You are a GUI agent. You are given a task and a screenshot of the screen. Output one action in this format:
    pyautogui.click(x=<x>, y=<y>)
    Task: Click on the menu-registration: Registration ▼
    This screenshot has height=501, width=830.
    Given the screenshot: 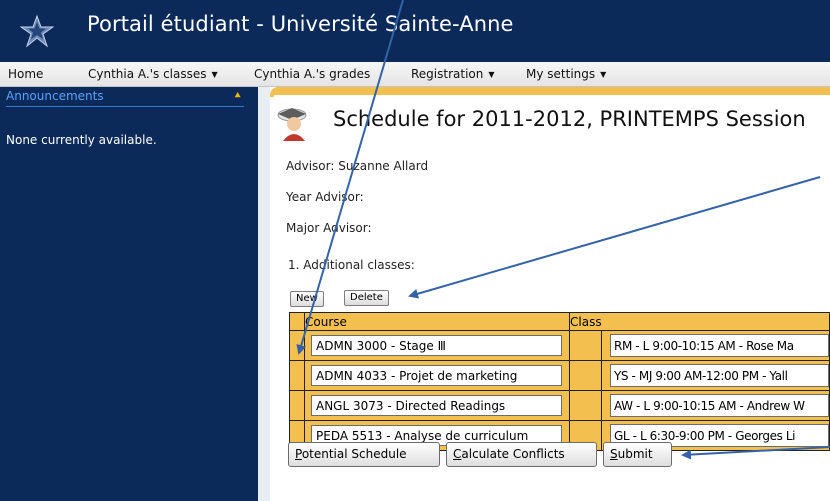 What is the action you would take?
    pyautogui.click(x=453, y=74)
    